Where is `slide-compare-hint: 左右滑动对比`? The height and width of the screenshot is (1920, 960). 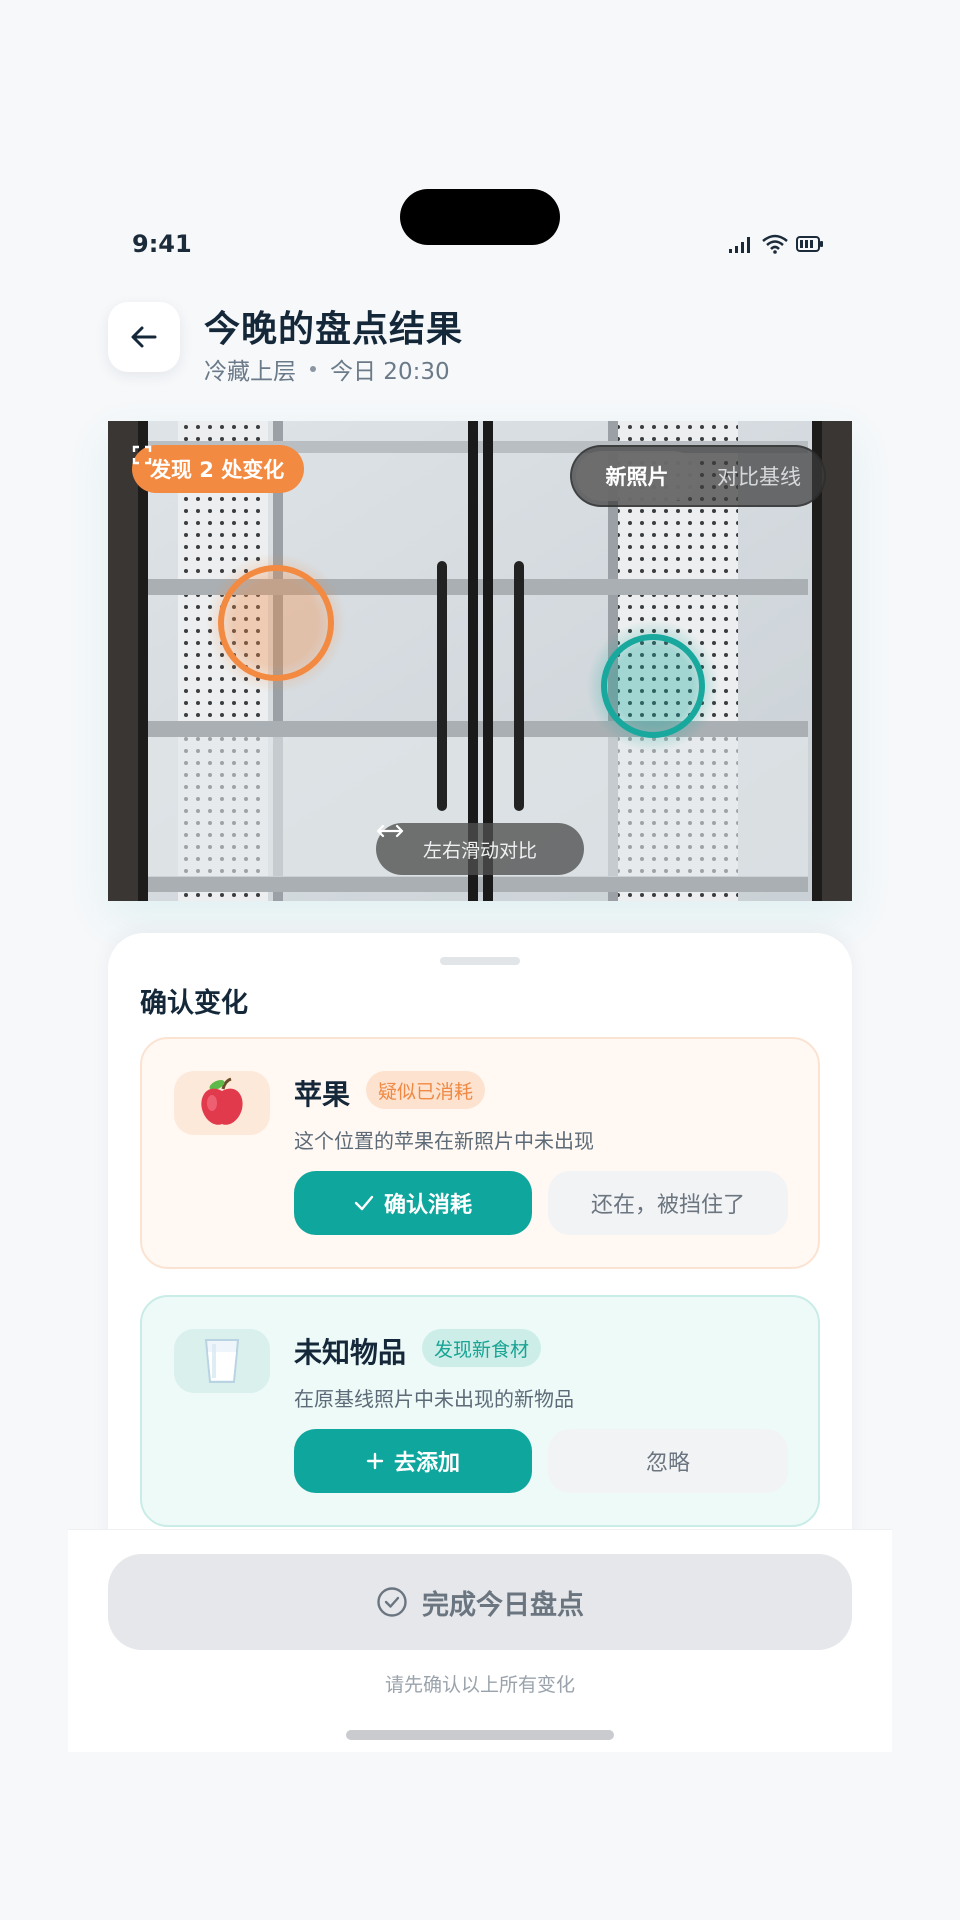 slide-compare-hint: 左右滑动对比 is located at coordinates (480, 849).